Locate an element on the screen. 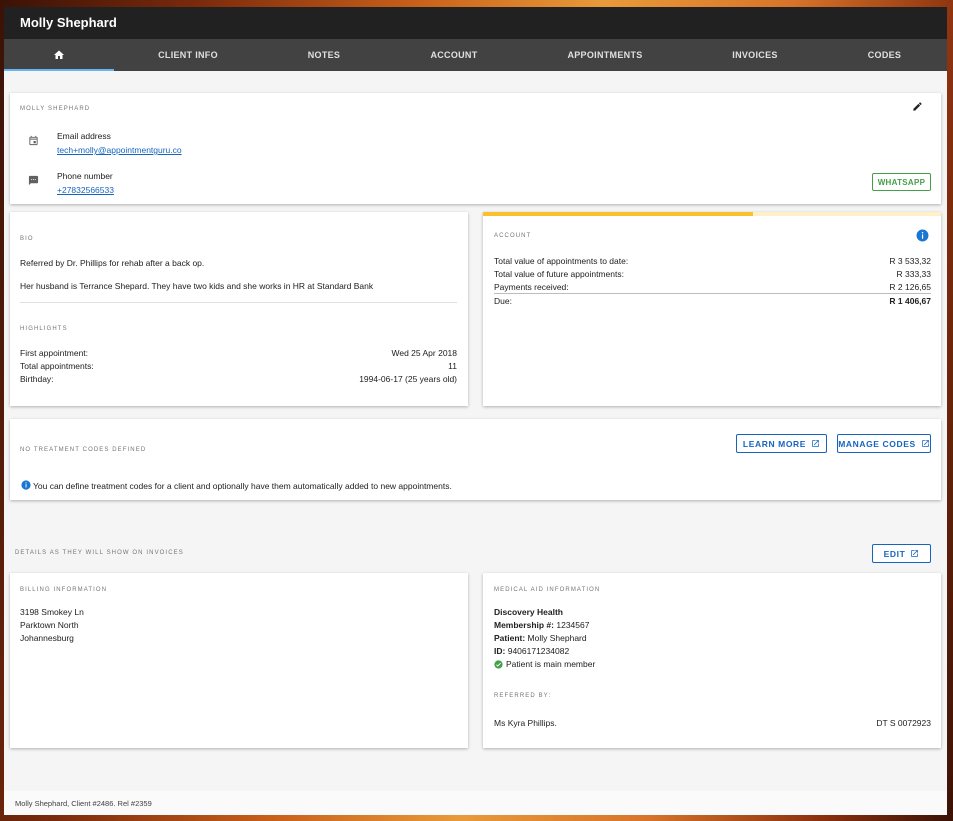 Image resolution: width=953 pixels, height=821 pixels. phone-label: Phone number is located at coordinates (85, 176).